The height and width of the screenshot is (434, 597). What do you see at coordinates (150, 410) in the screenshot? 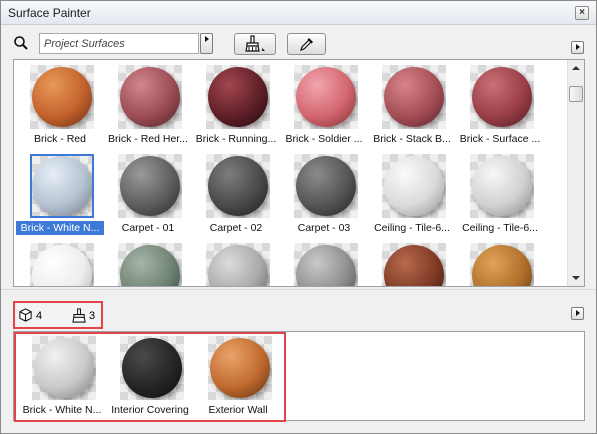
I see `surface-label: Interior Covering` at bounding box center [150, 410].